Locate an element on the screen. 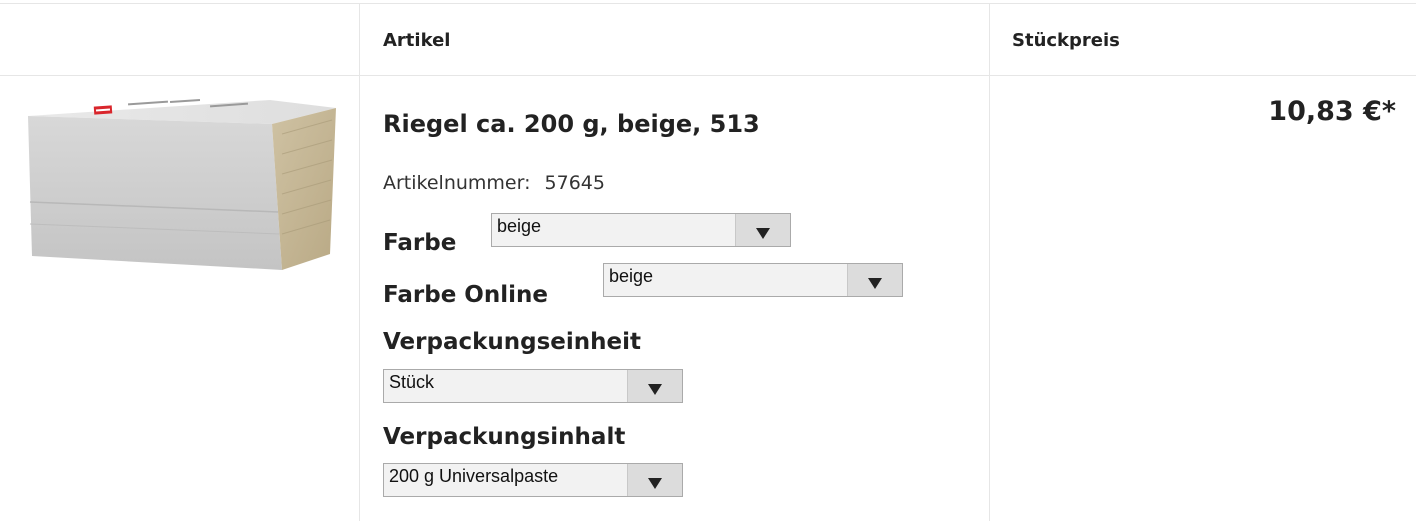  column-header-stueckpreis: Stückpreis is located at coordinates (1066, 40).